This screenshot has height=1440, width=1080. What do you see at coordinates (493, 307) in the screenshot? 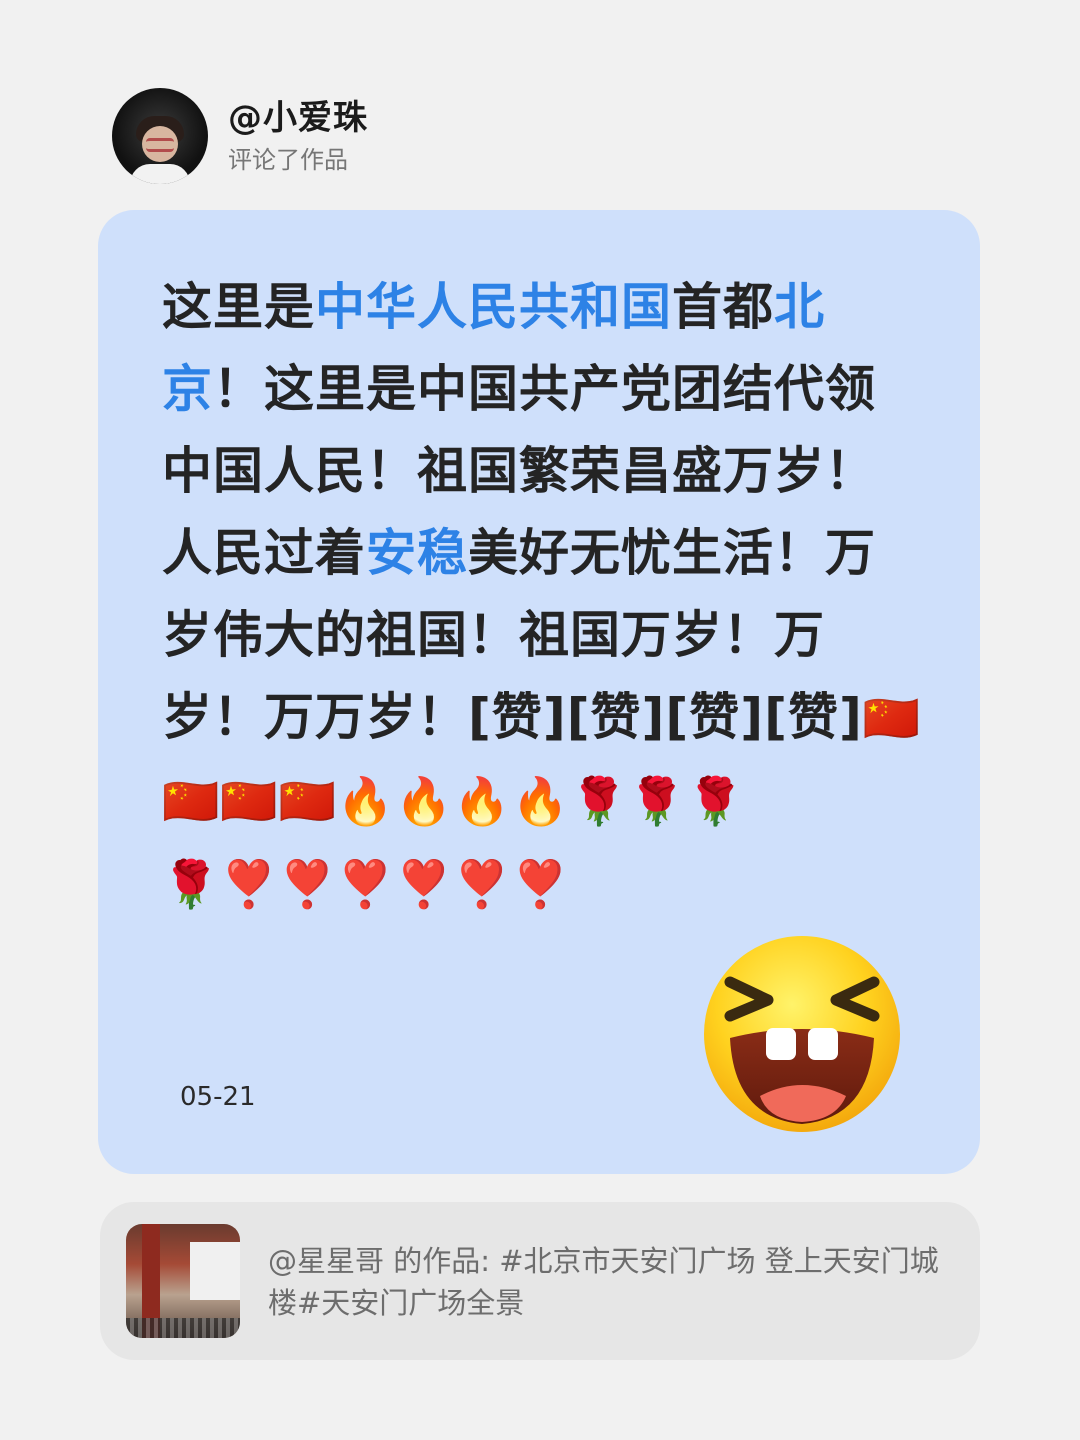
I see `highlight-prc: 中华人民共和国` at bounding box center [493, 307].